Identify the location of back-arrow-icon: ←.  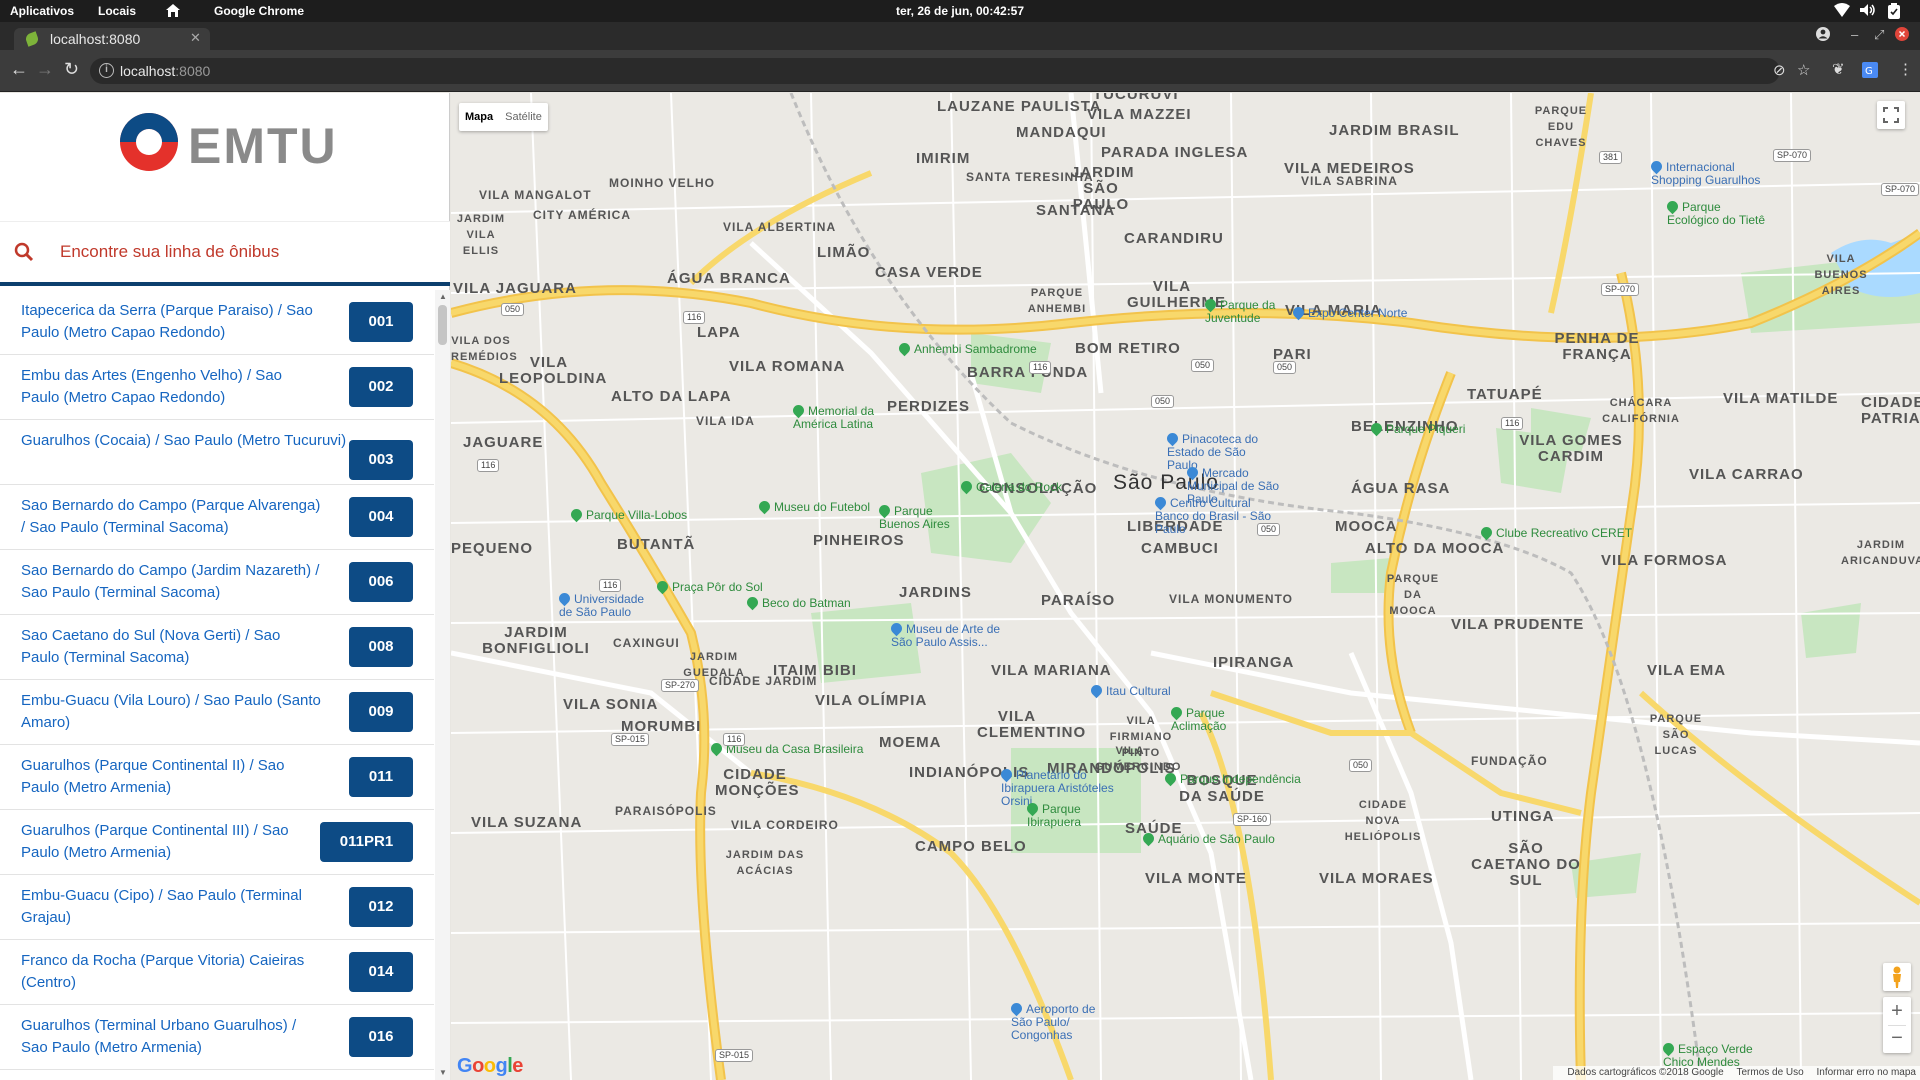
(19, 69).